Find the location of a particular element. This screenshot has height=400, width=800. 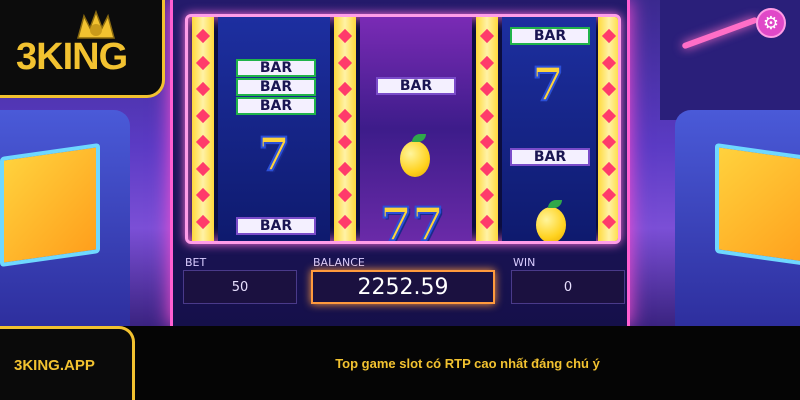

reel-right: BAR 7 BAR is located at coordinates (549, 129).